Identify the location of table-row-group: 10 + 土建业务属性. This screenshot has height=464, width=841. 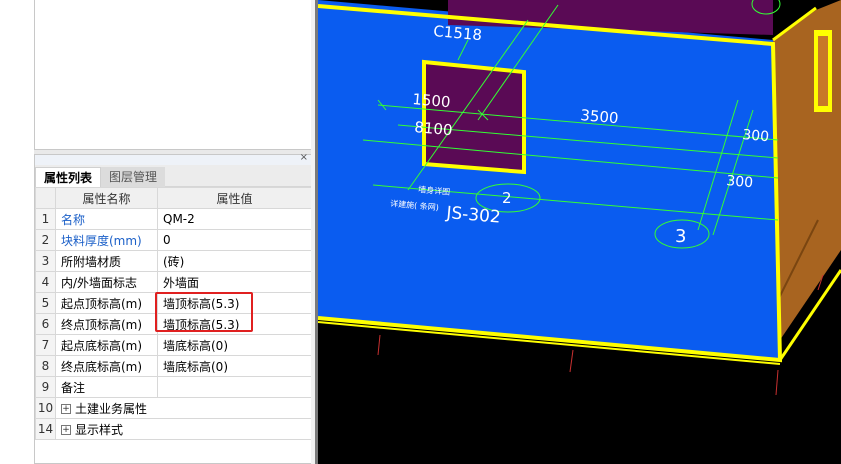
(173, 408).